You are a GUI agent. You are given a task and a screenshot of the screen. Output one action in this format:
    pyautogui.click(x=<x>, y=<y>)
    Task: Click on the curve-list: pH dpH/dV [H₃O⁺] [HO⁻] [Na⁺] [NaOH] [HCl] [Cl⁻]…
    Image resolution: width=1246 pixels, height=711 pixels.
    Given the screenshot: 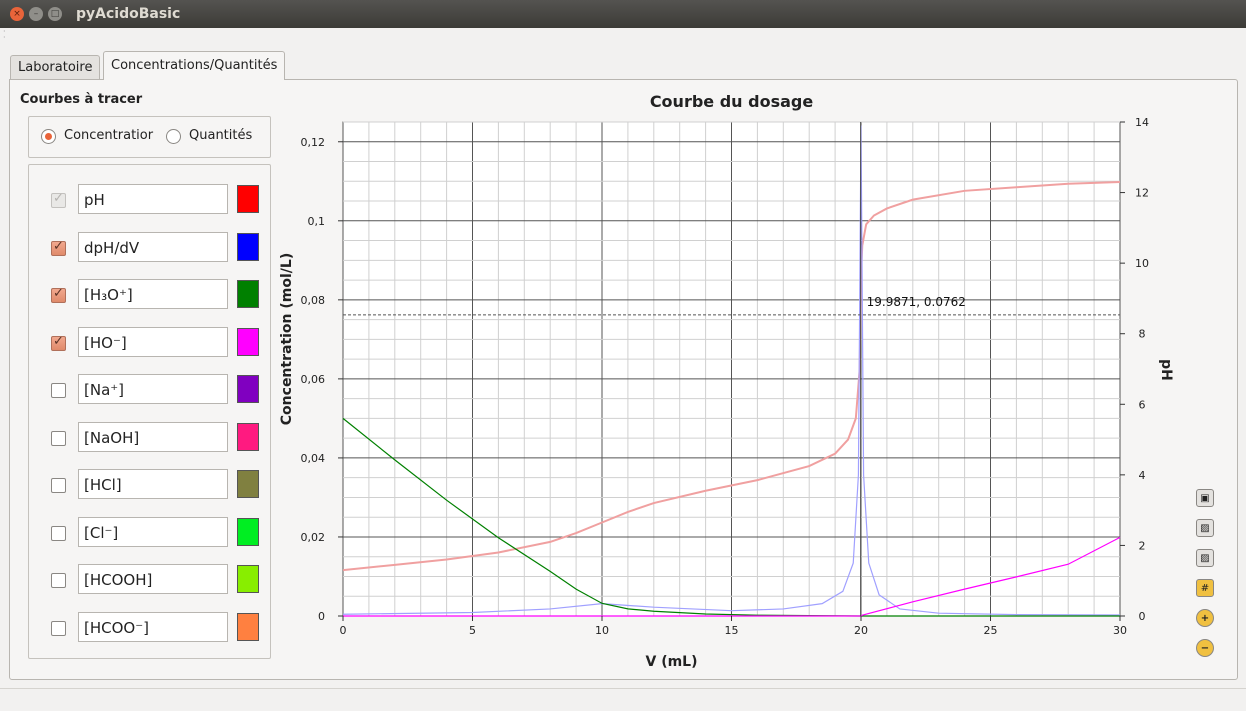 What is the action you would take?
    pyautogui.click(x=149, y=411)
    